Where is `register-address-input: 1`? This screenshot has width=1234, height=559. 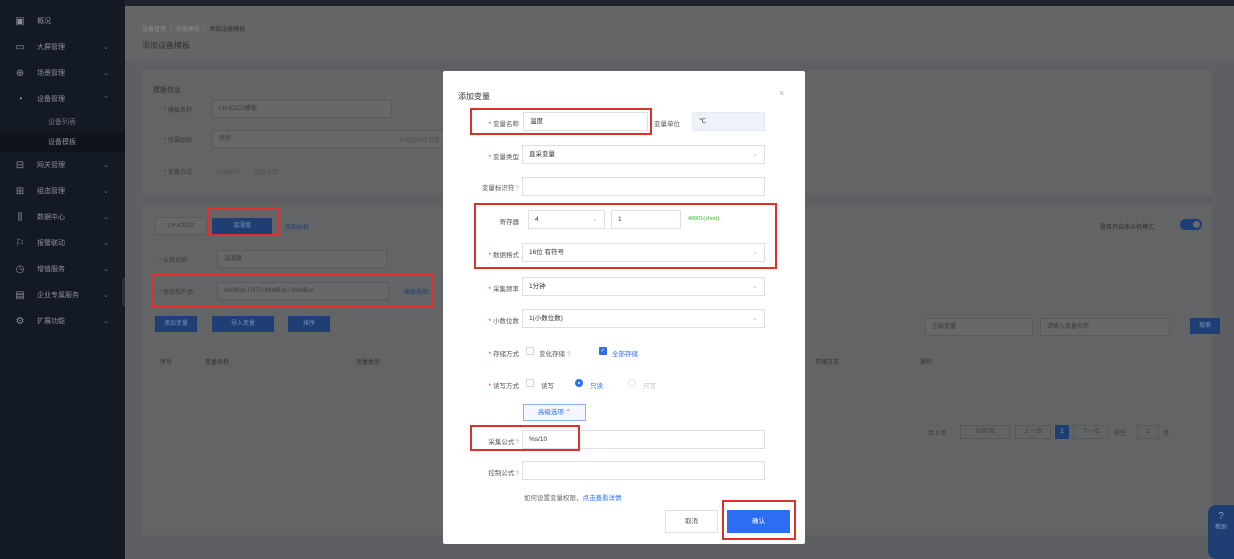
register-address-input: 1 is located at coordinates (646, 219).